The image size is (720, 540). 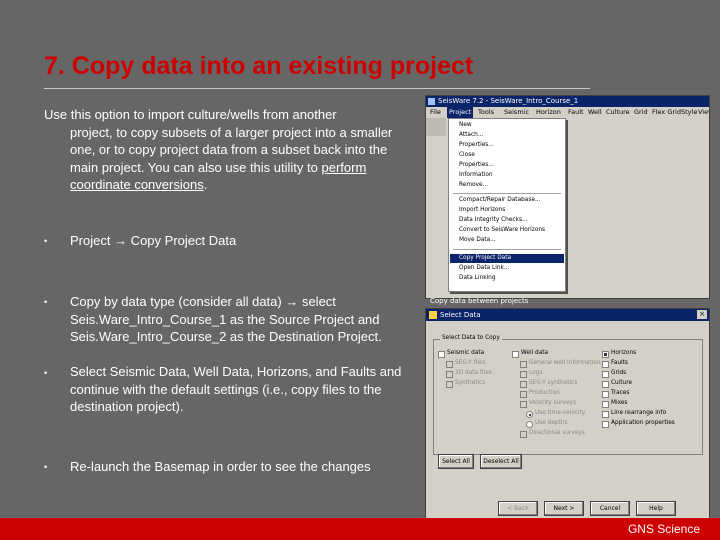 What do you see at coordinates (548, 112) in the screenshot?
I see `menu-horizon: Horizon` at bounding box center [548, 112].